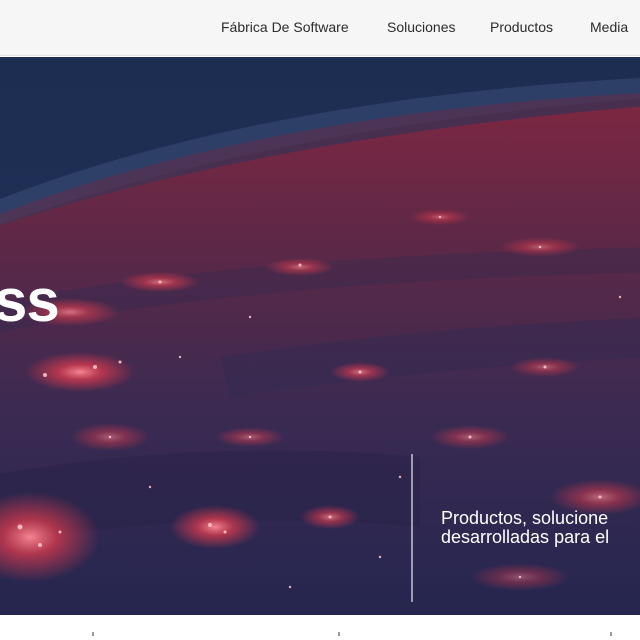  Describe the element at coordinates (285, 27) in the screenshot. I see `nav-link-fabrica-de-software: Fábrica De Software` at that location.